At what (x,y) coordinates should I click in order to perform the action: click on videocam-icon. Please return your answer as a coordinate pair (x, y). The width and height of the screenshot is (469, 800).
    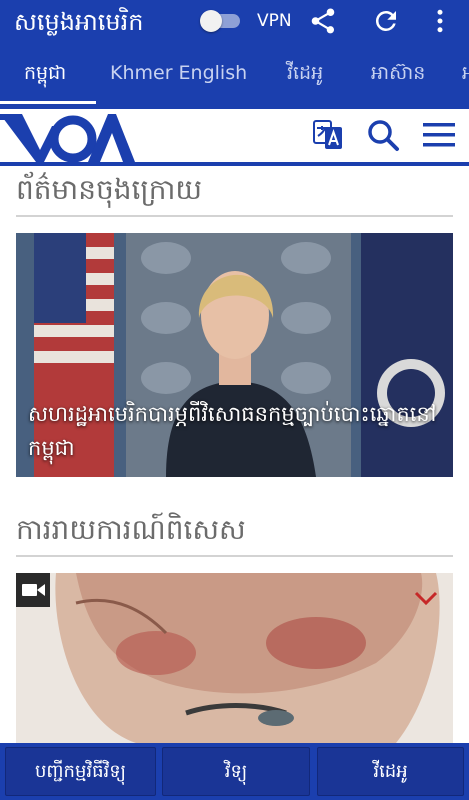
    Looking at the image, I should click on (33, 590).